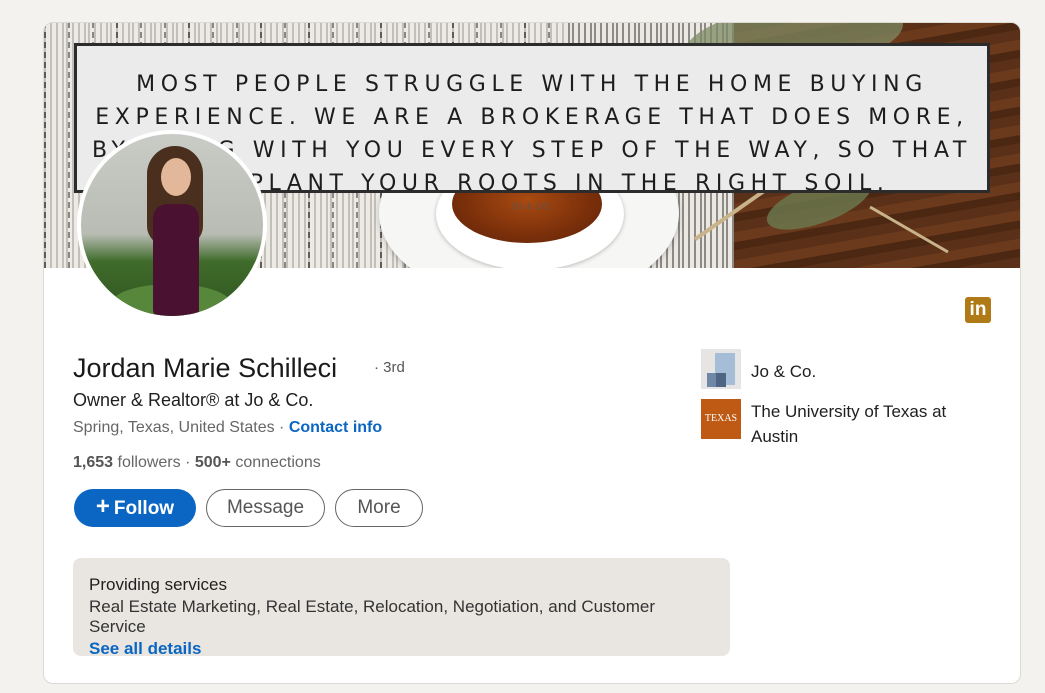 Image resolution: width=1045 pixels, height=693 pixels. I want to click on contact-info-link: Contact info, so click(335, 427).